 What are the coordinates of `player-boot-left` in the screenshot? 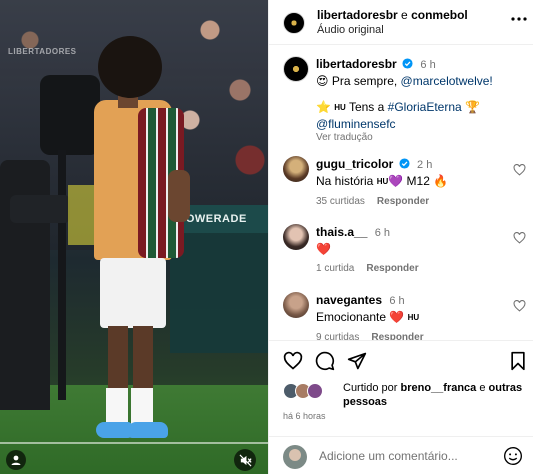 It's located at (114, 430).